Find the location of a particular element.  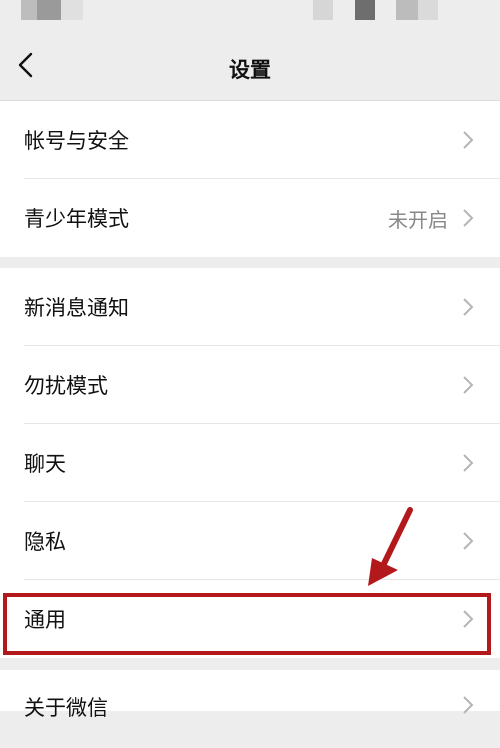

settings-item-do-not-disturb: 勿扰模式 is located at coordinates (250, 385).